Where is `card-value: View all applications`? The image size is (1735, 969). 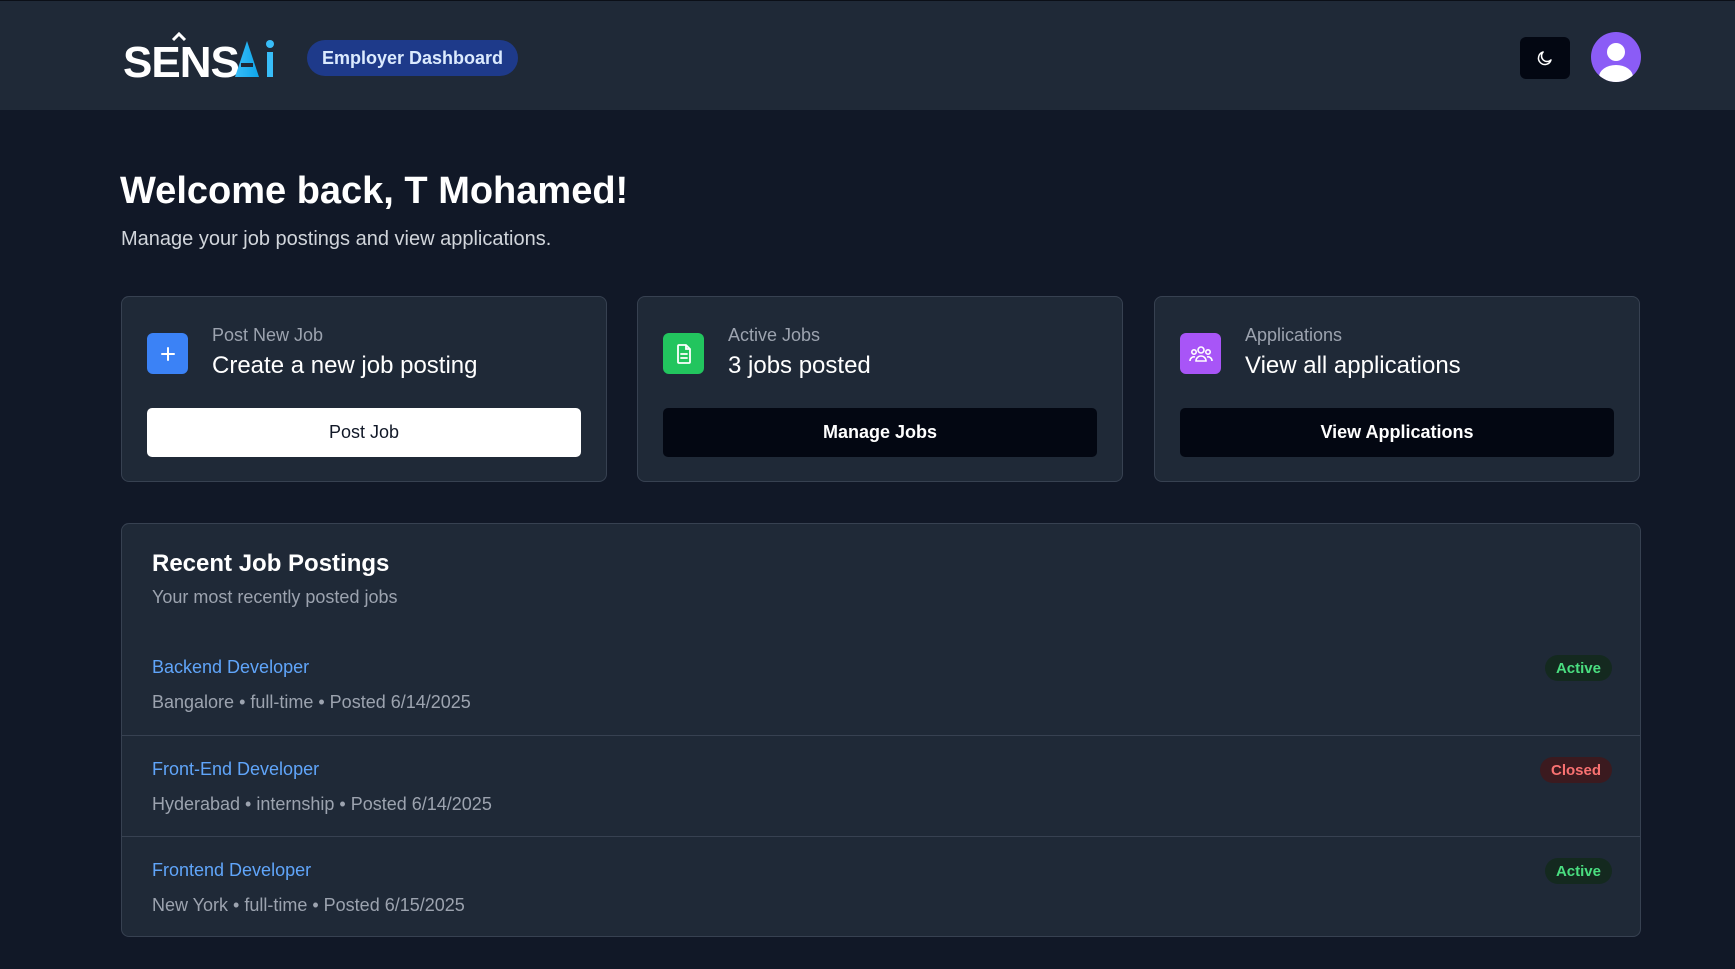
card-value: View all applications is located at coordinates (1353, 365).